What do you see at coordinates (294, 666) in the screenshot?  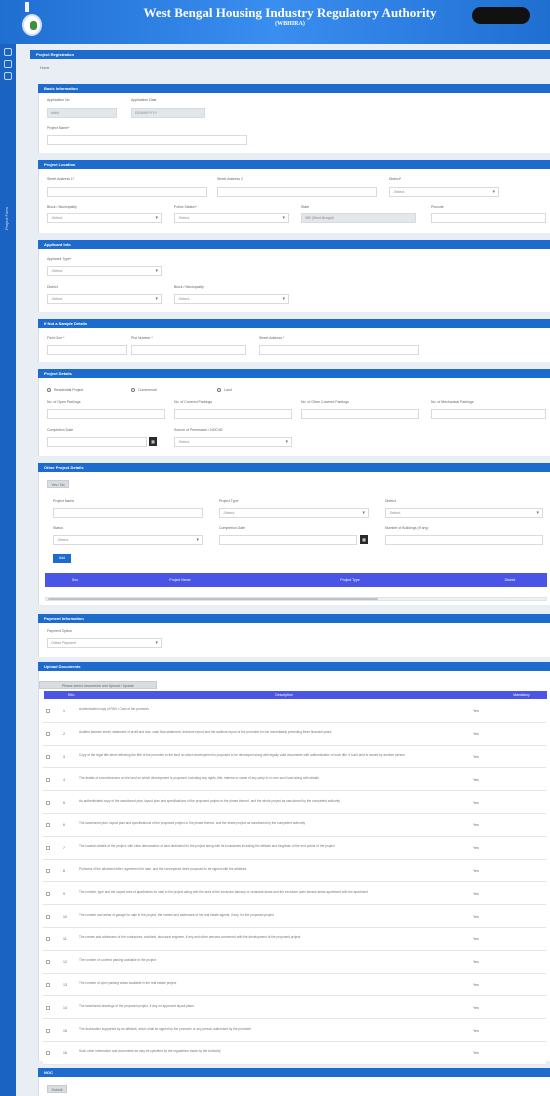 I see `upload-docs-header: Upload Documents` at bounding box center [294, 666].